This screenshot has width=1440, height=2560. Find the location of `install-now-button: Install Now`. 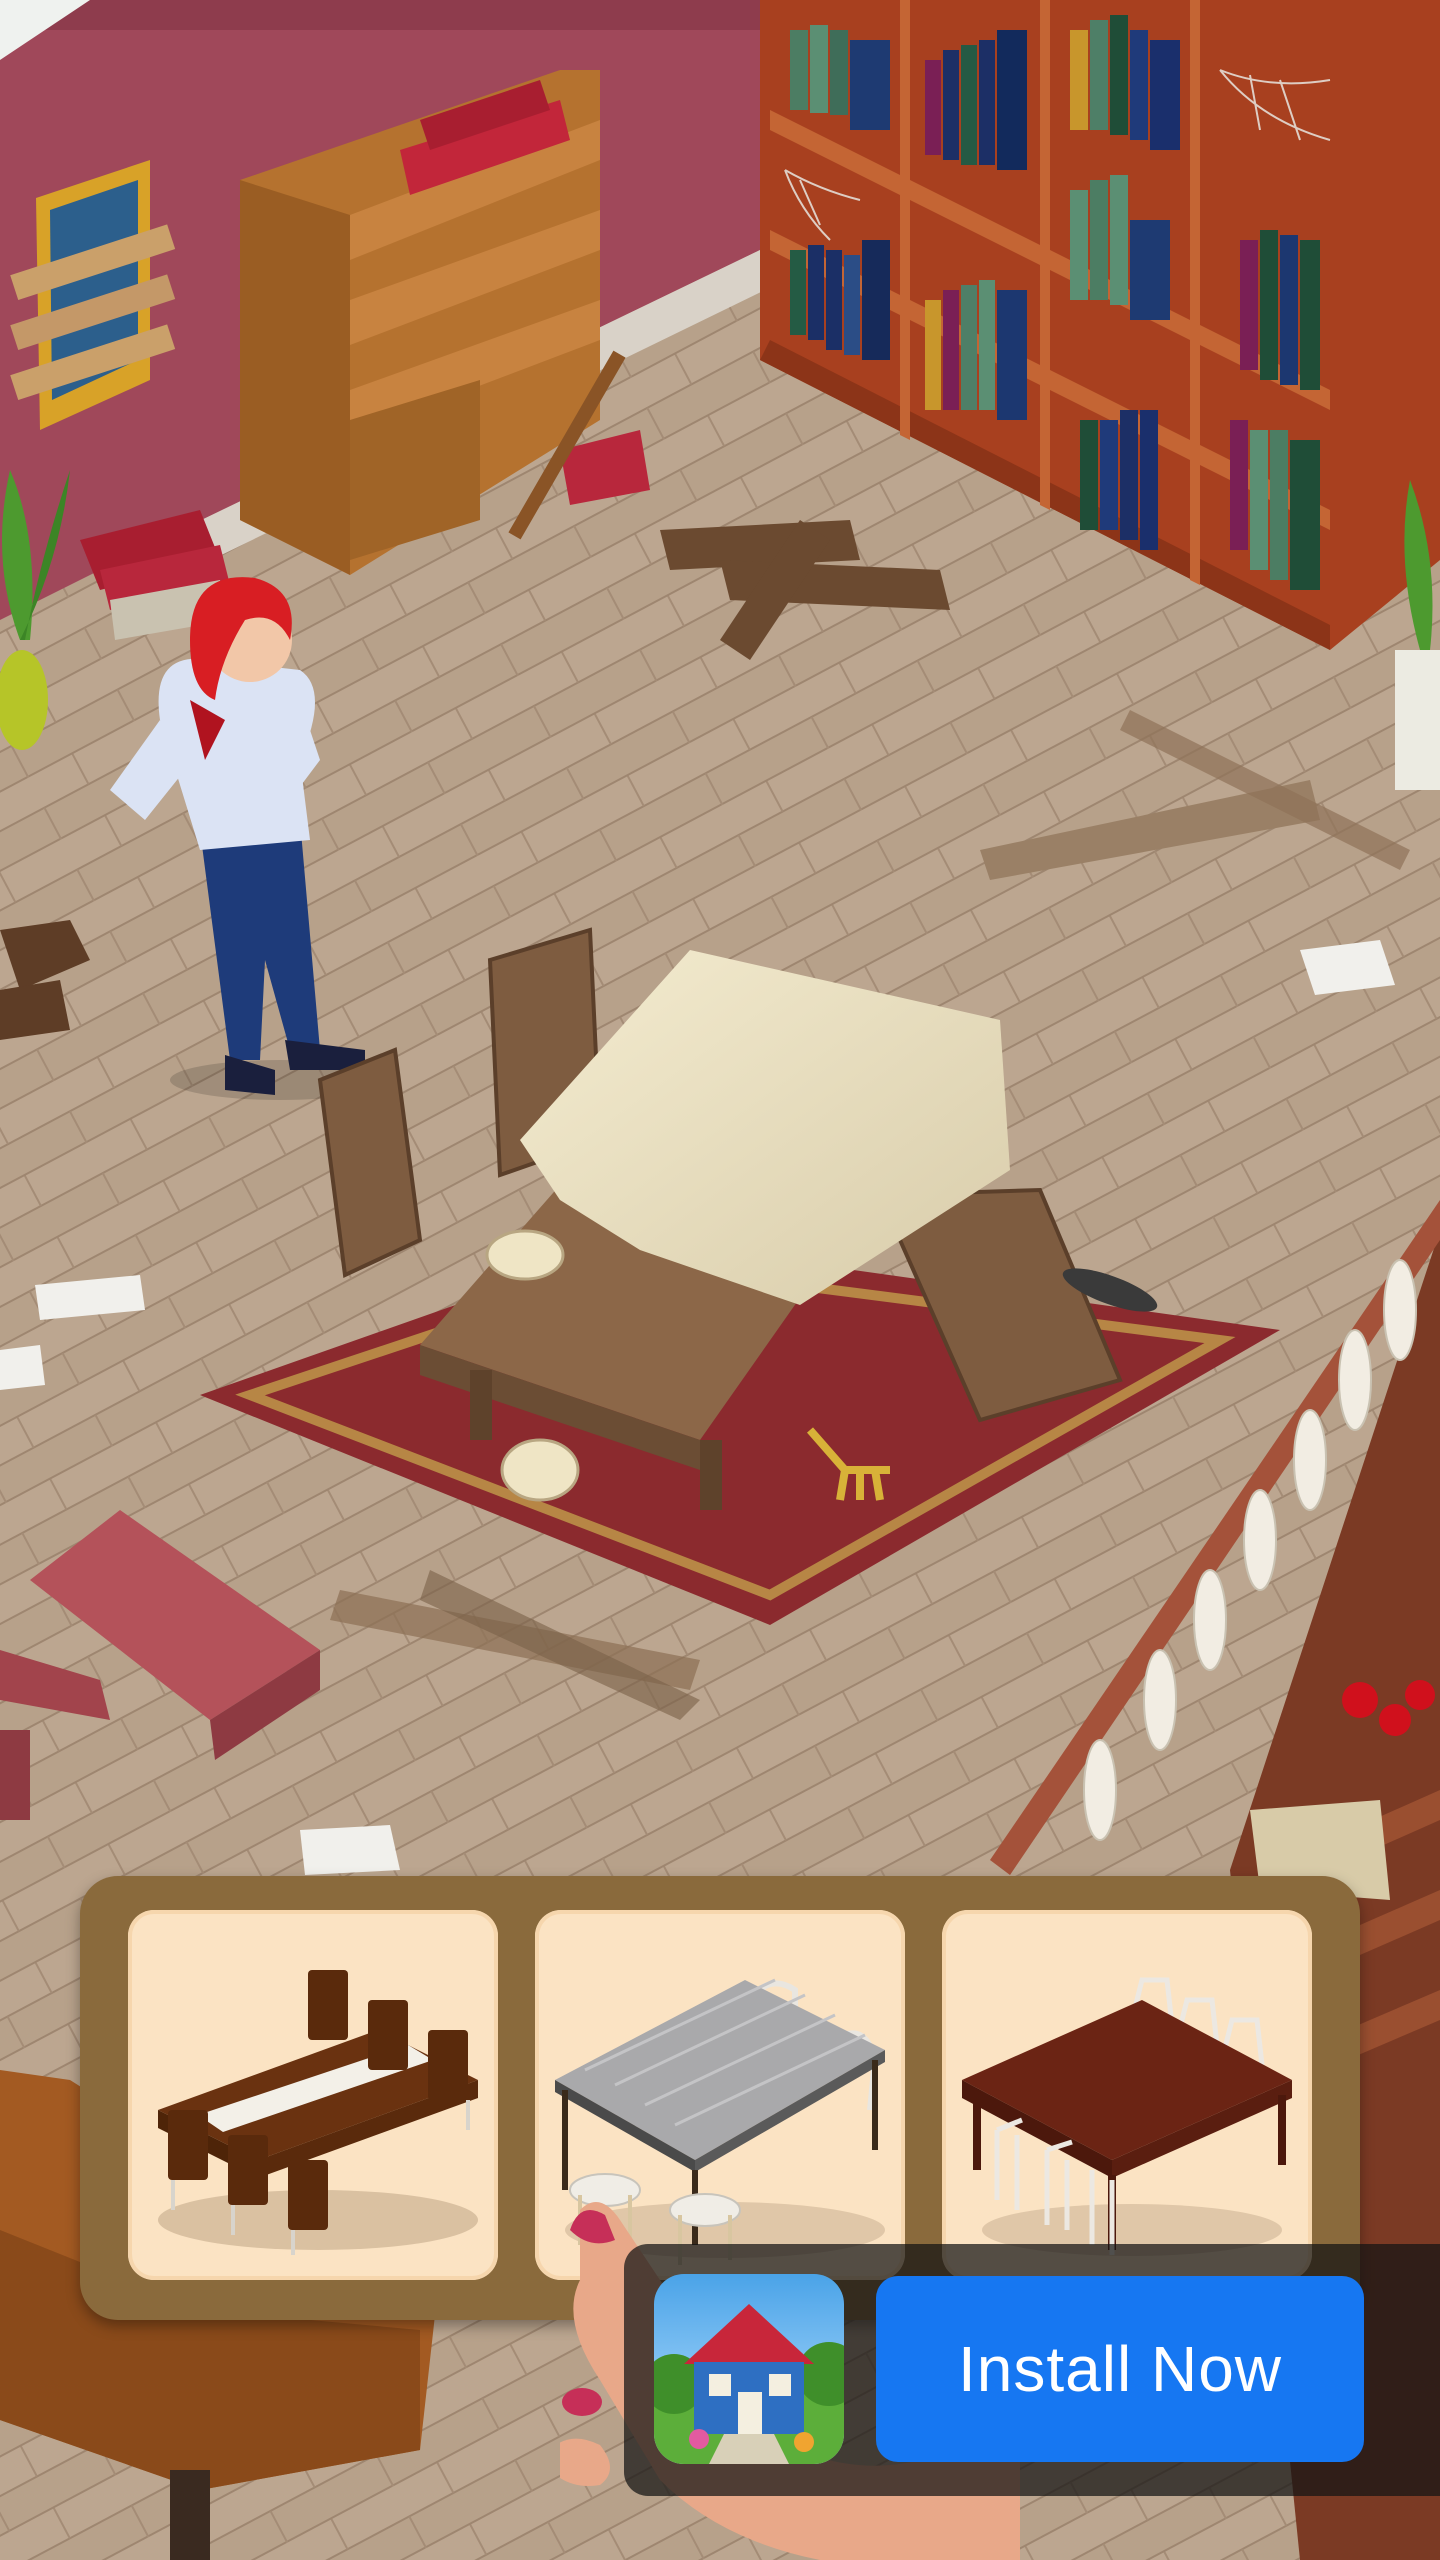

install-now-button: Install Now is located at coordinates (1120, 2369).